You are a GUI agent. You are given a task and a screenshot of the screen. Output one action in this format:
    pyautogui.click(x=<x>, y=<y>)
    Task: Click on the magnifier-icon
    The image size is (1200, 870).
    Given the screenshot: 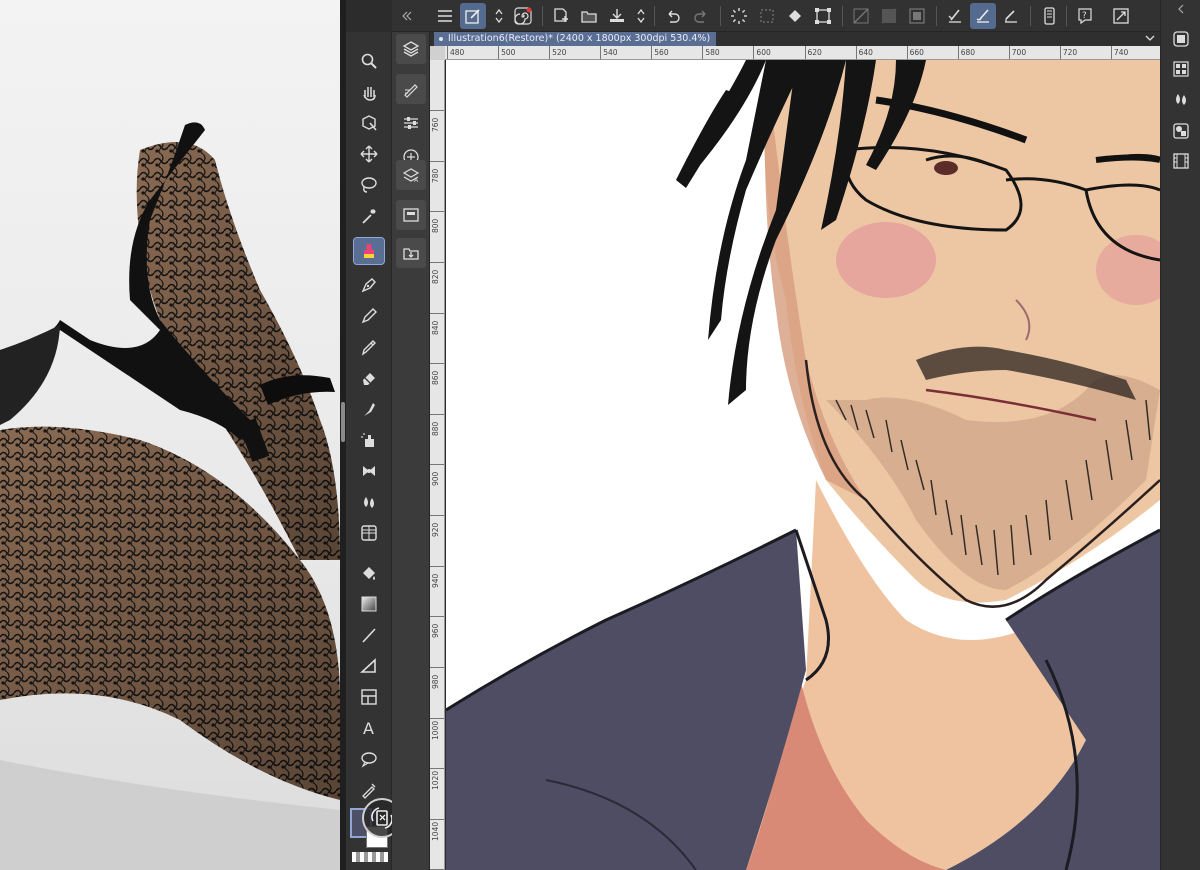 What is the action you would take?
    pyautogui.click(x=369, y=61)
    